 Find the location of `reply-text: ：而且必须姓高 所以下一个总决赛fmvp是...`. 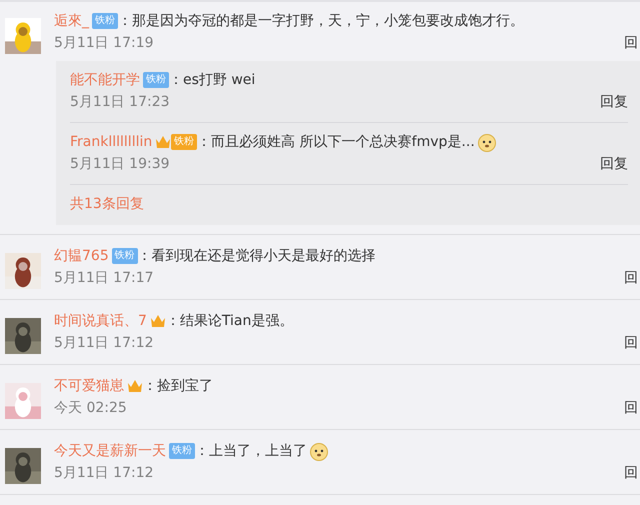

reply-text: ：而且必须姓高 所以下一个总决赛fmvp是... is located at coordinates (336, 141).